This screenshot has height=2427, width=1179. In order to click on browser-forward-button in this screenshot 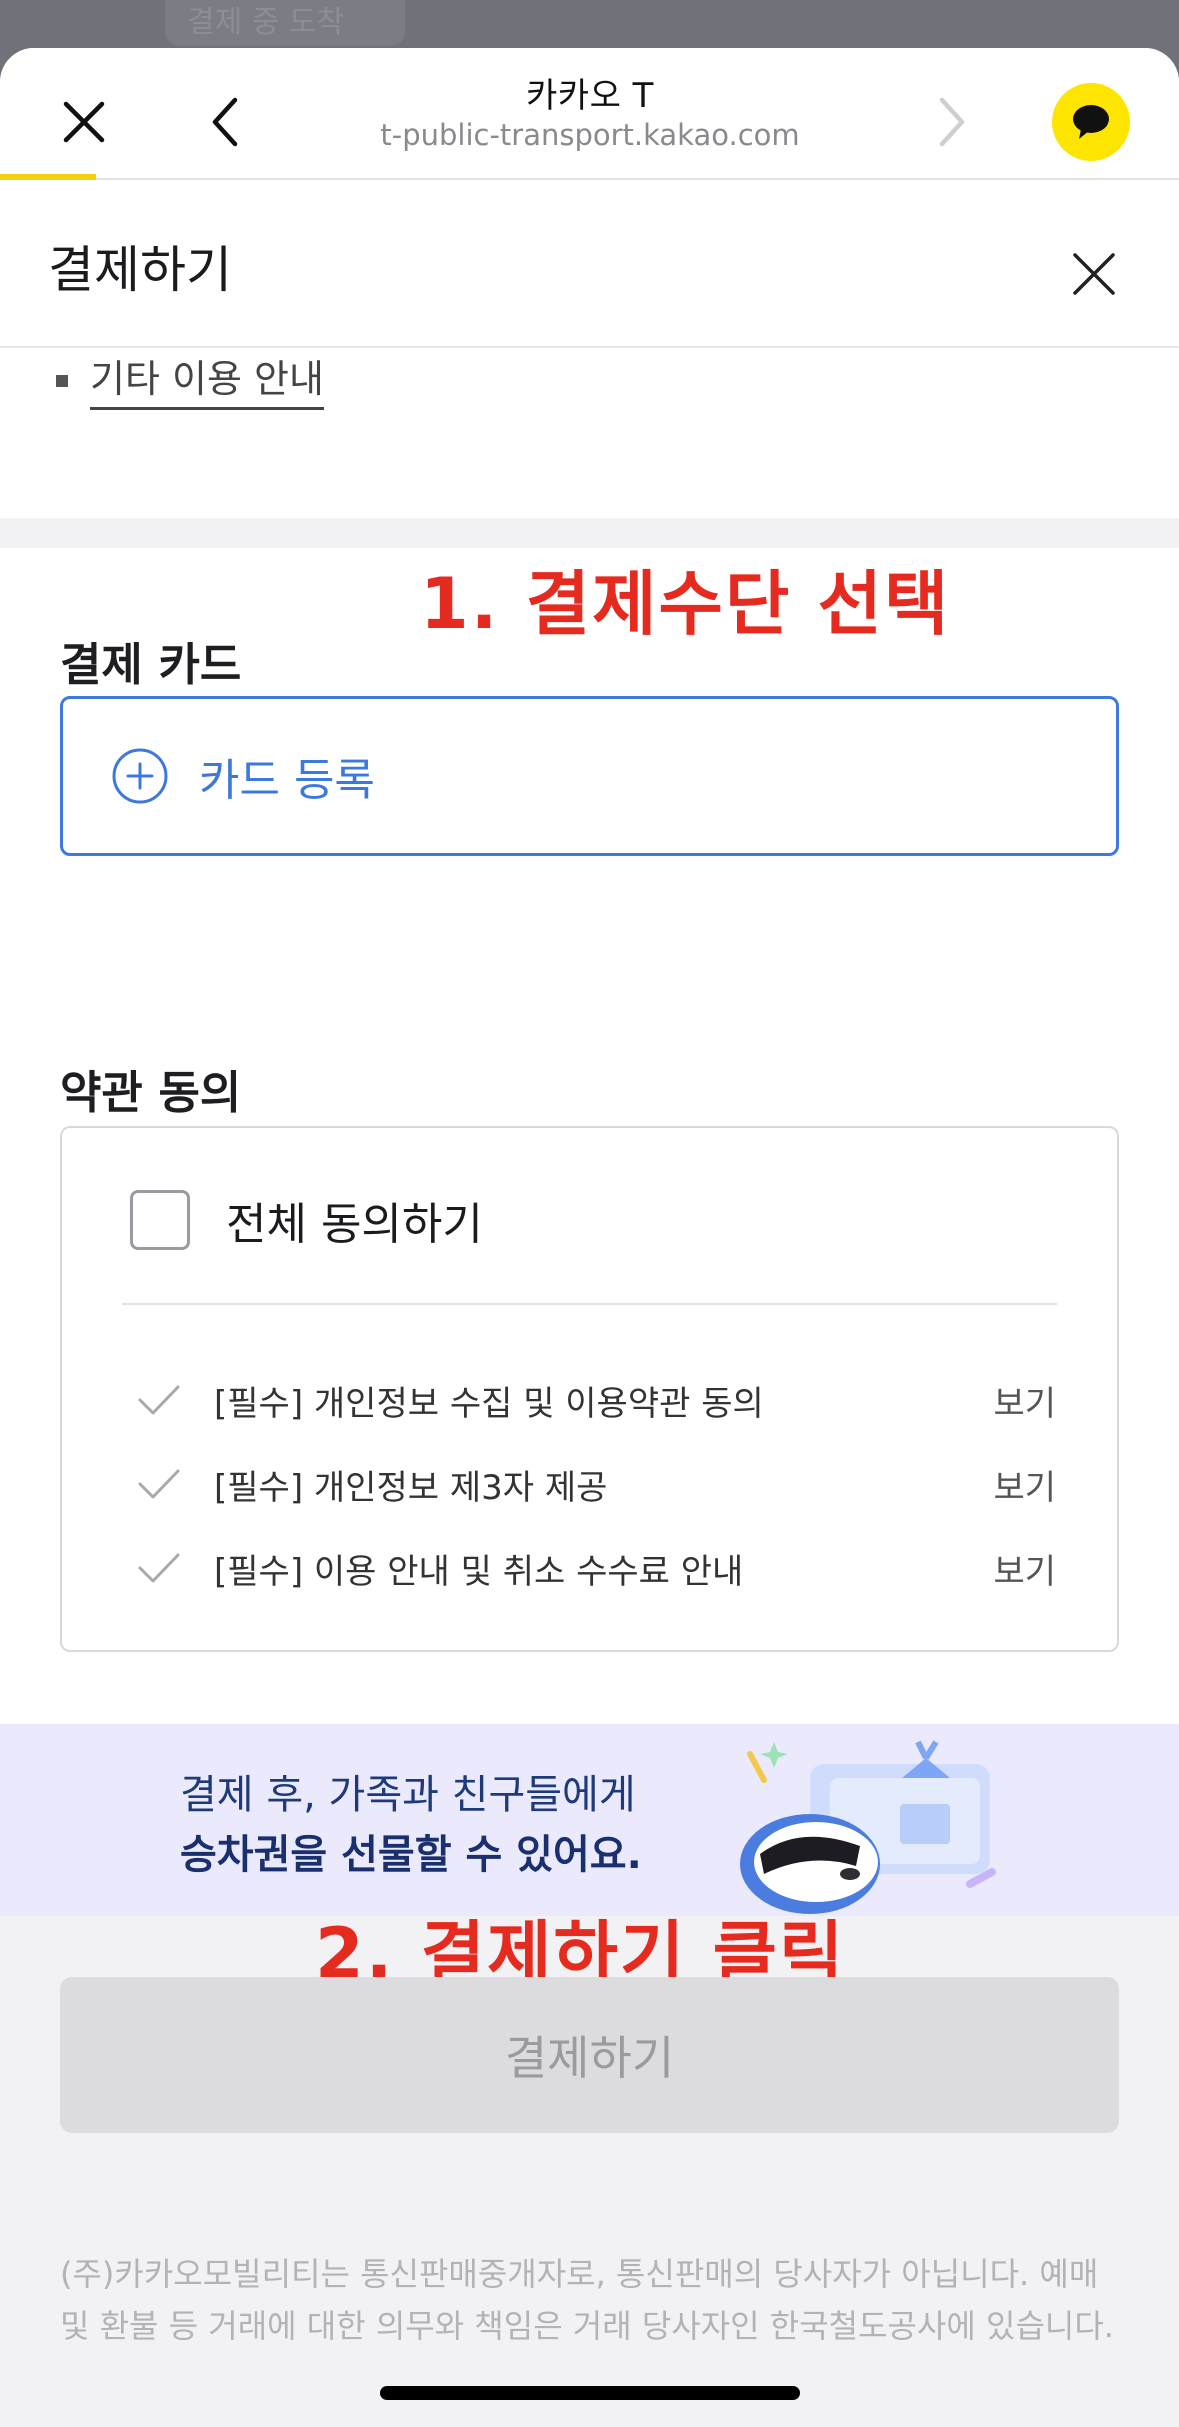, I will do `click(952, 122)`.